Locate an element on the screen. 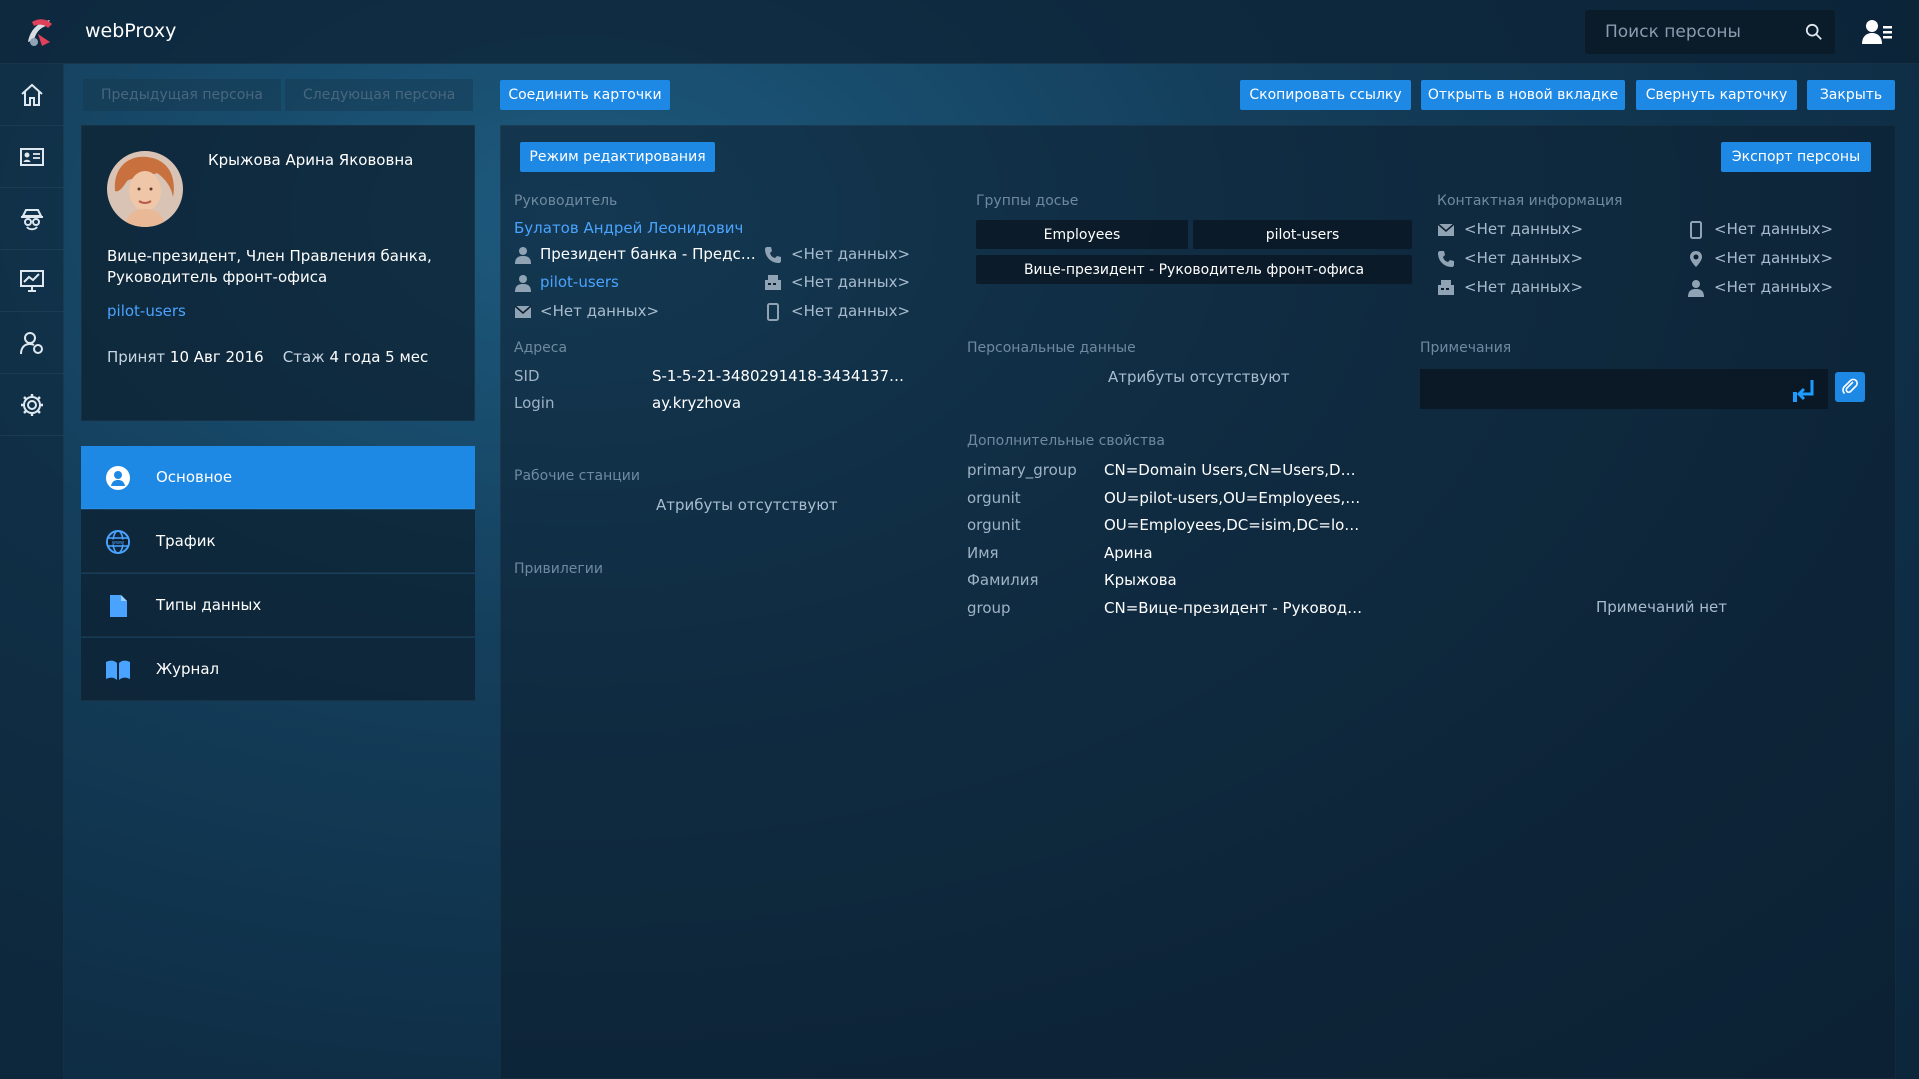 The image size is (1919, 1079). user-circle-icon is located at coordinates (118, 478).